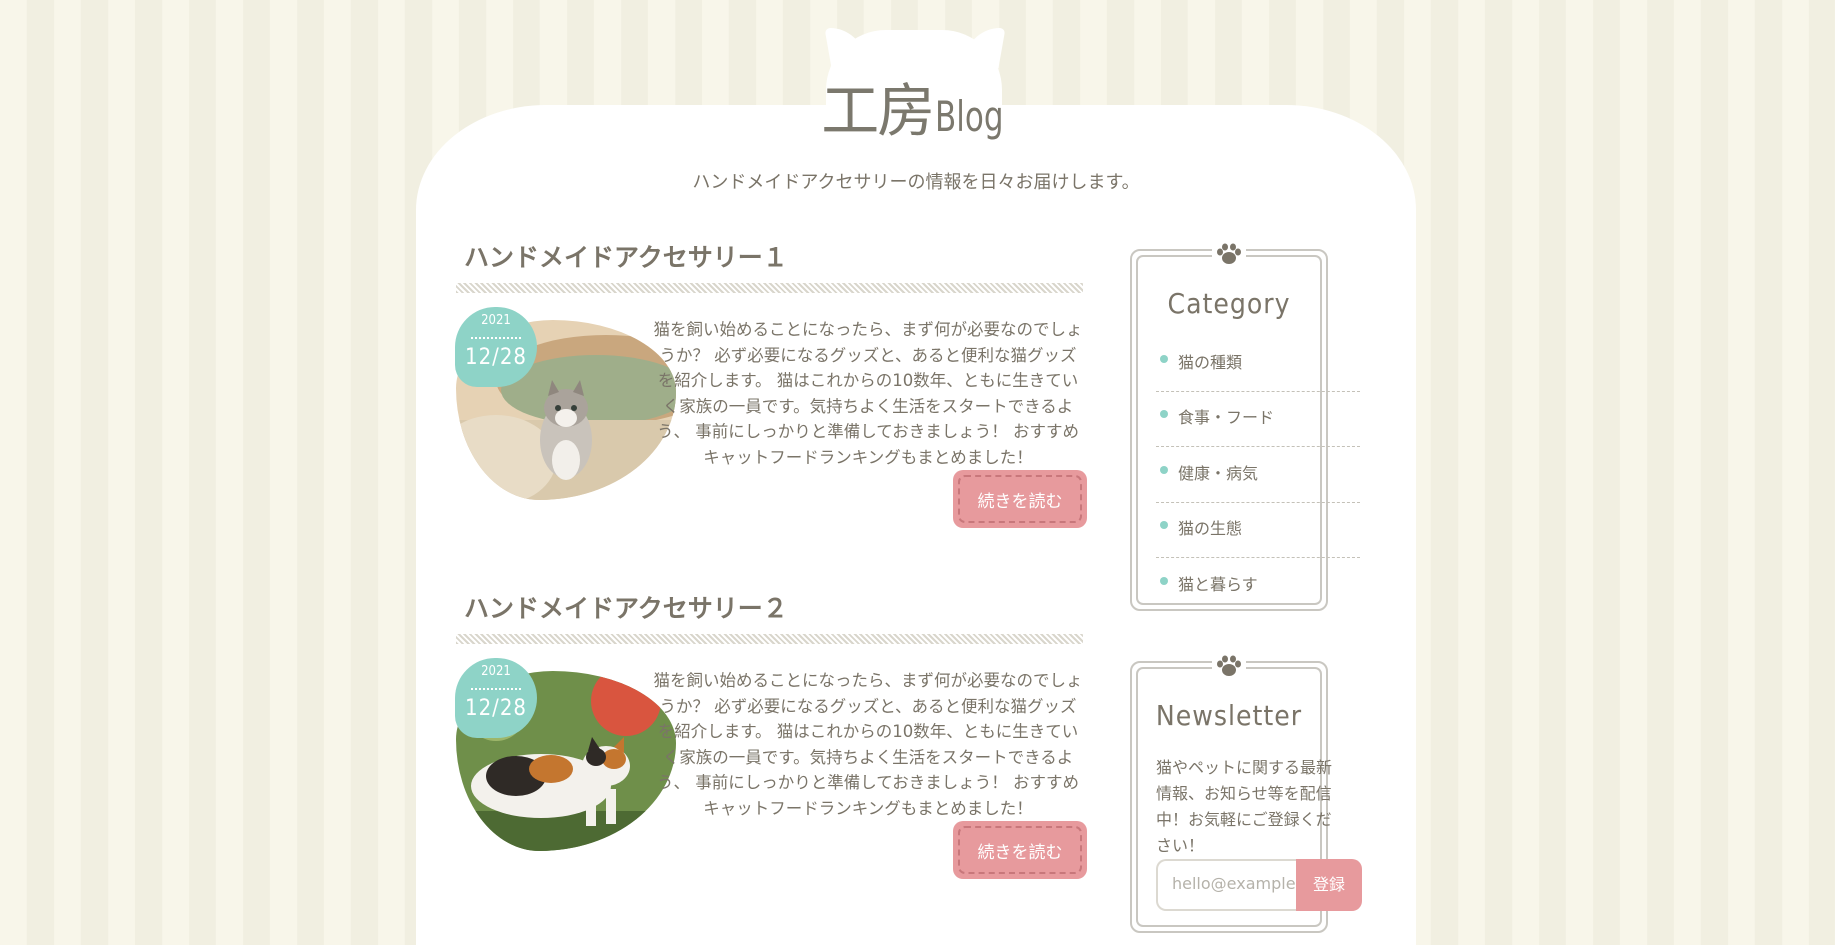  What do you see at coordinates (1226, 885) in the screenshot?
I see `email-field: hello@example.com` at bounding box center [1226, 885].